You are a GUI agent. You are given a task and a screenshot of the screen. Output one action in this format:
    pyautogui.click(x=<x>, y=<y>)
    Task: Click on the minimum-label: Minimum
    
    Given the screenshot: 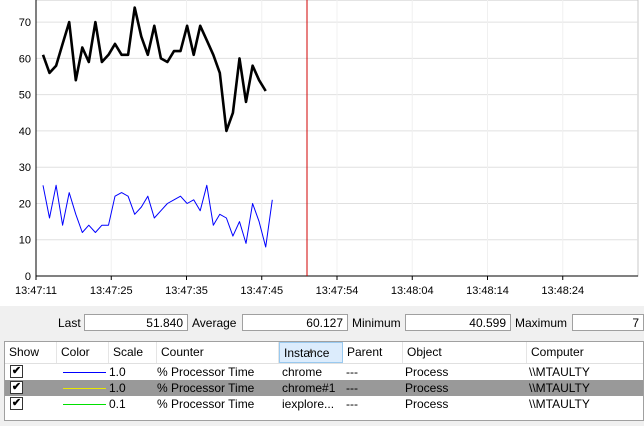 What is the action you would take?
    pyautogui.click(x=376, y=323)
    